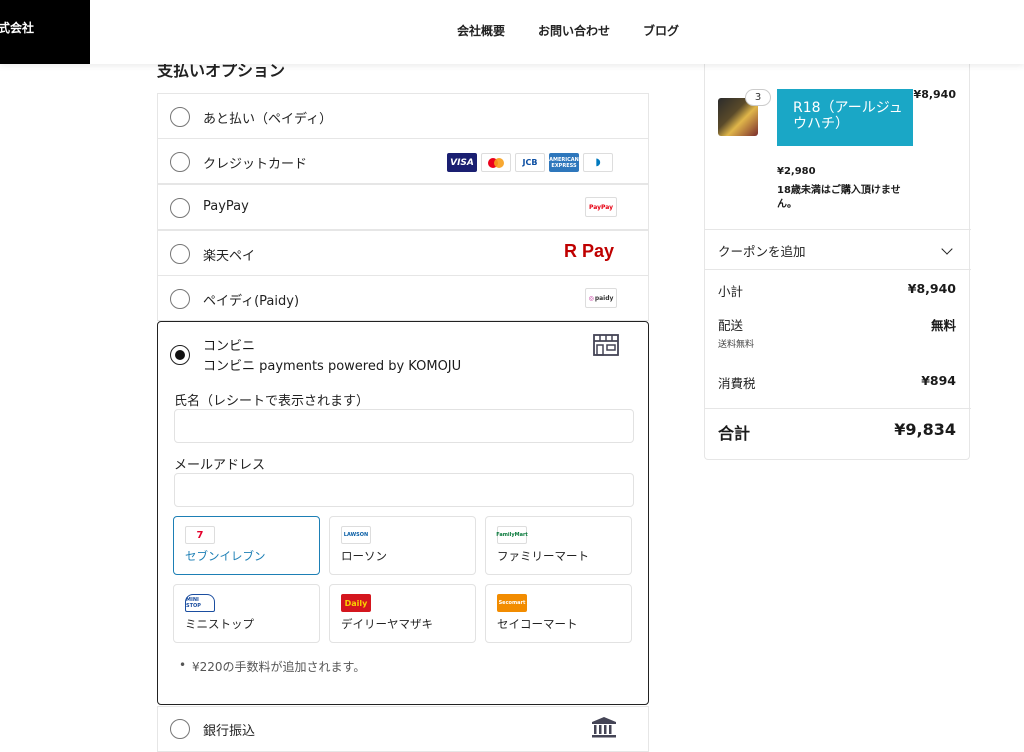  I want to click on nav-link-contact: お問い合わせ, so click(574, 30).